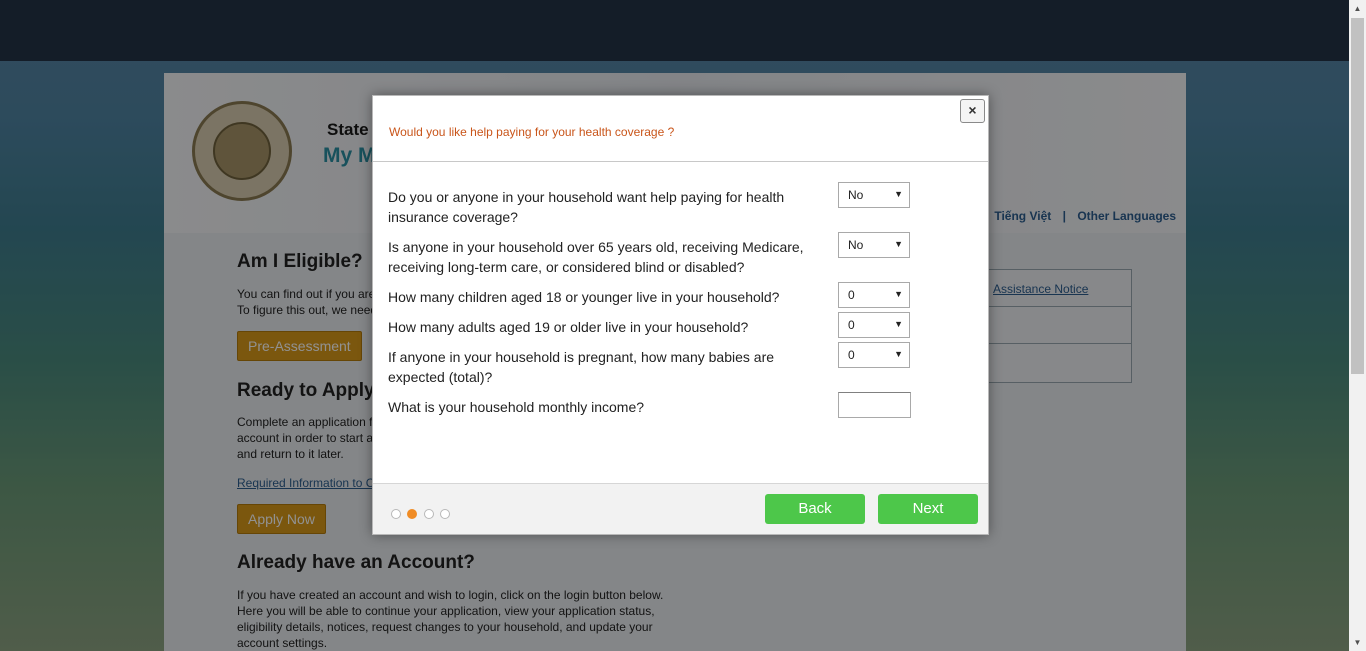 The image size is (1366, 651). What do you see at coordinates (851, 355) in the screenshot?
I see `babies-value: 0` at bounding box center [851, 355].